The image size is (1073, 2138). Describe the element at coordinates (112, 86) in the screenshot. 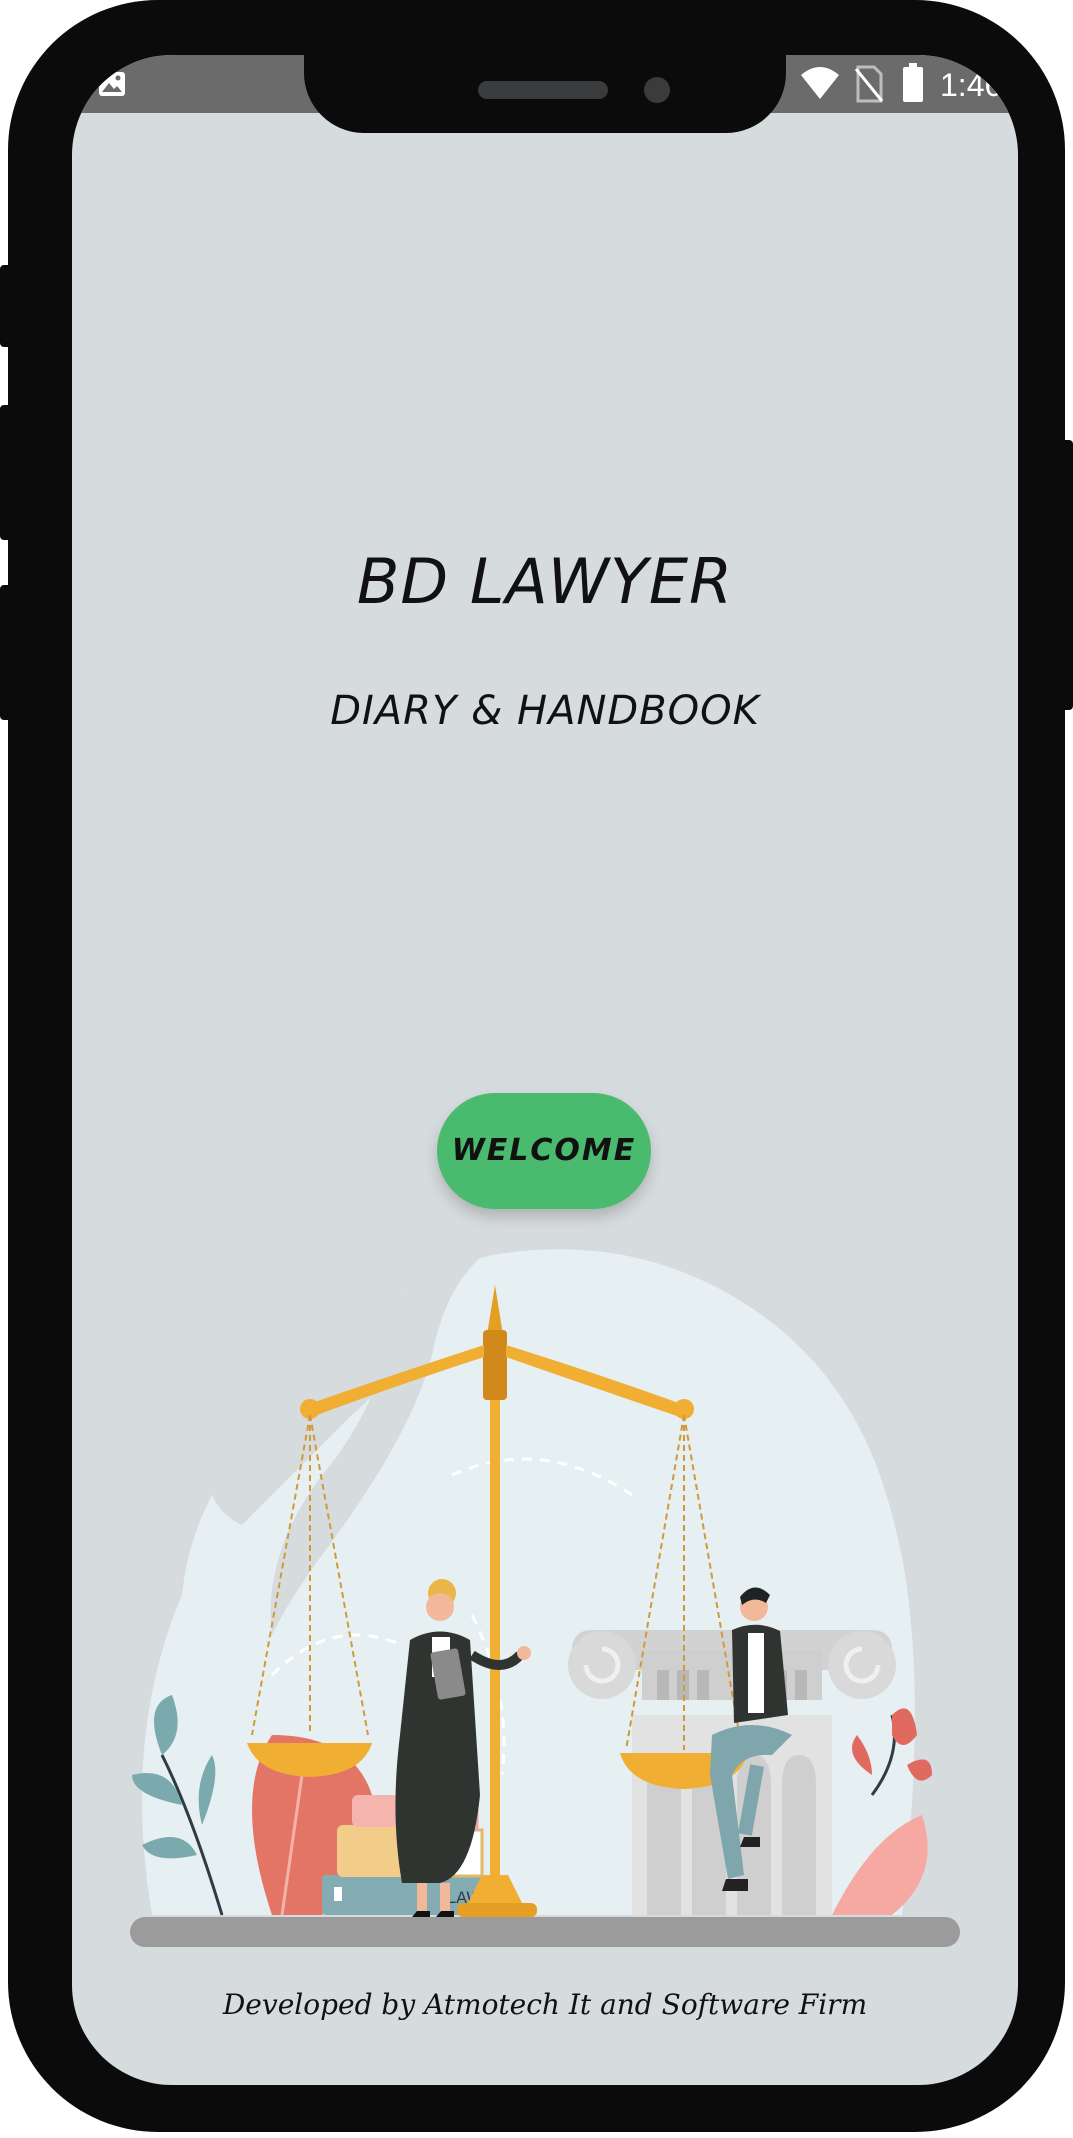

I see `image-notification-icon` at that location.